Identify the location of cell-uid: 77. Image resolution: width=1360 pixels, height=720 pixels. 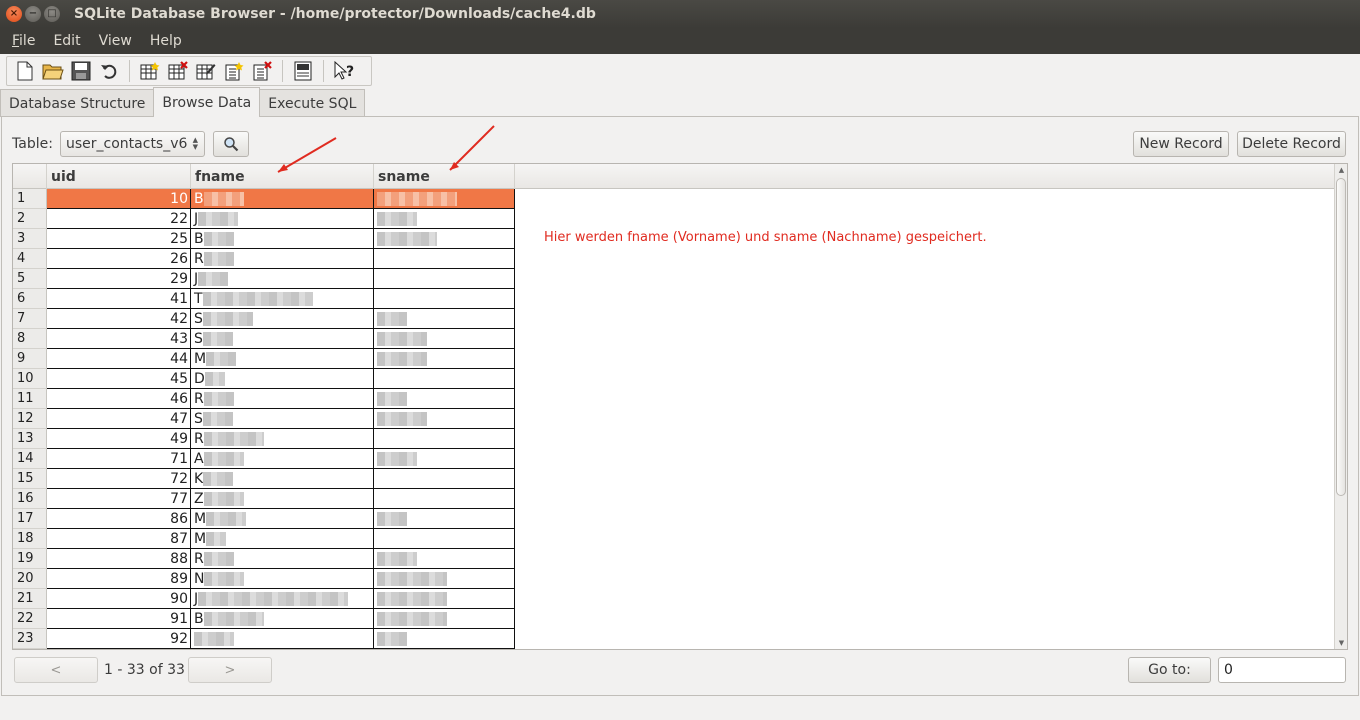
(119, 499).